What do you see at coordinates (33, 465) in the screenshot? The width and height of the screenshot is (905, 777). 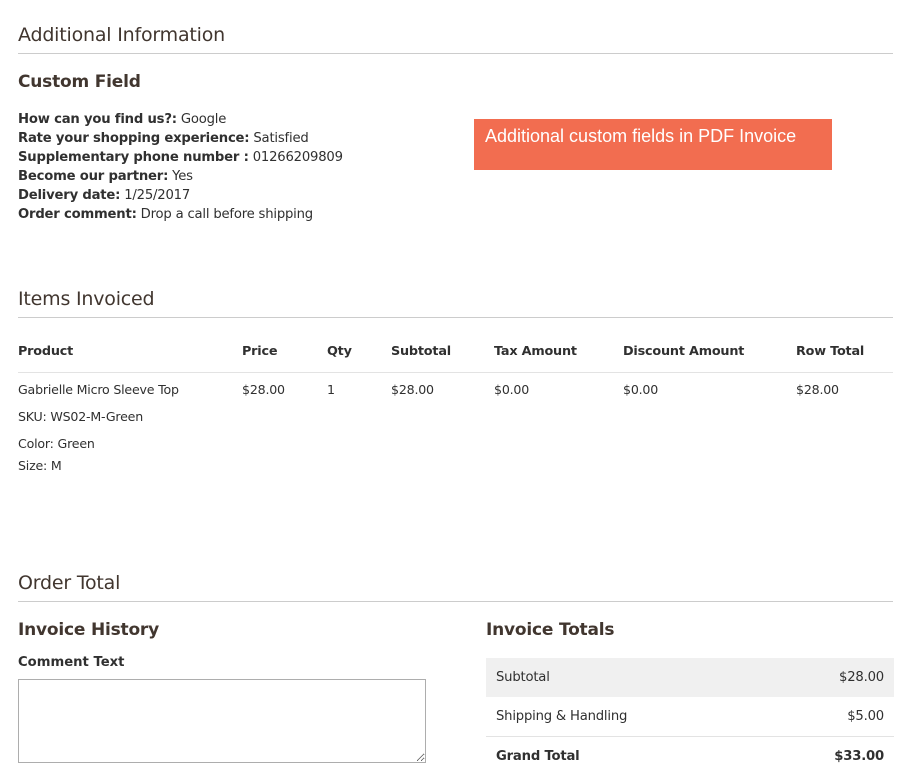 I see `option-label: Size:` at bounding box center [33, 465].